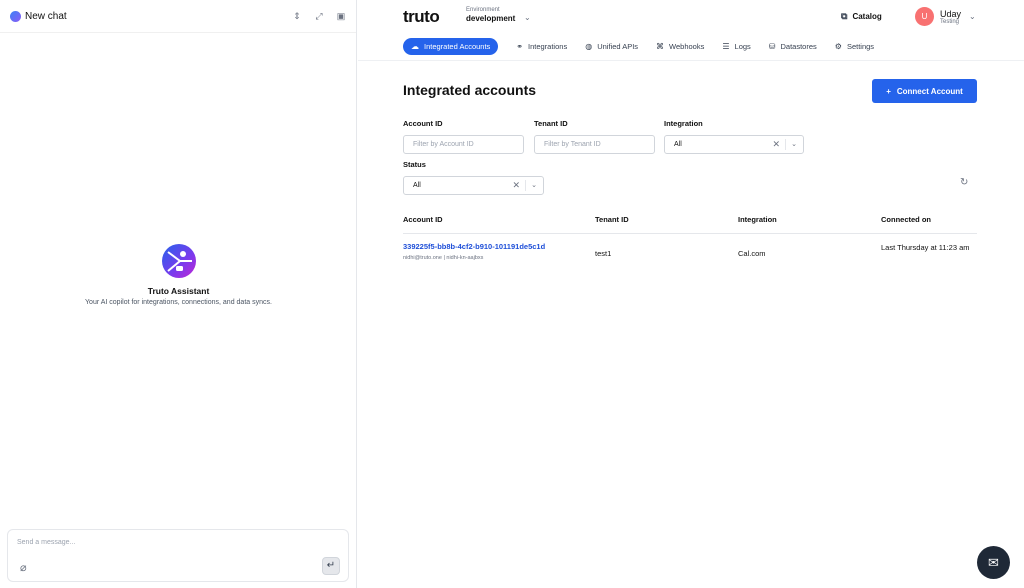  What do you see at coordinates (331, 566) in the screenshot?
I see `send-button: ↵` at bounding box center [331, 566].